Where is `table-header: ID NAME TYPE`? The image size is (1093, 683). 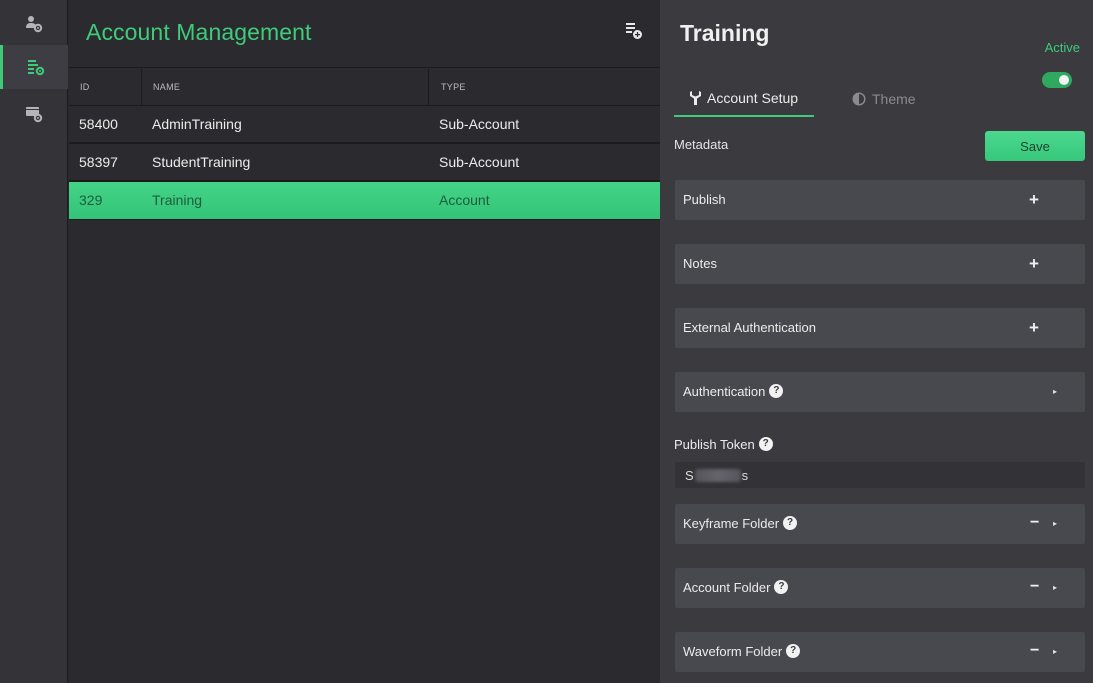 table-header: ID NAME TYPE is located at coordinates (364, 87).